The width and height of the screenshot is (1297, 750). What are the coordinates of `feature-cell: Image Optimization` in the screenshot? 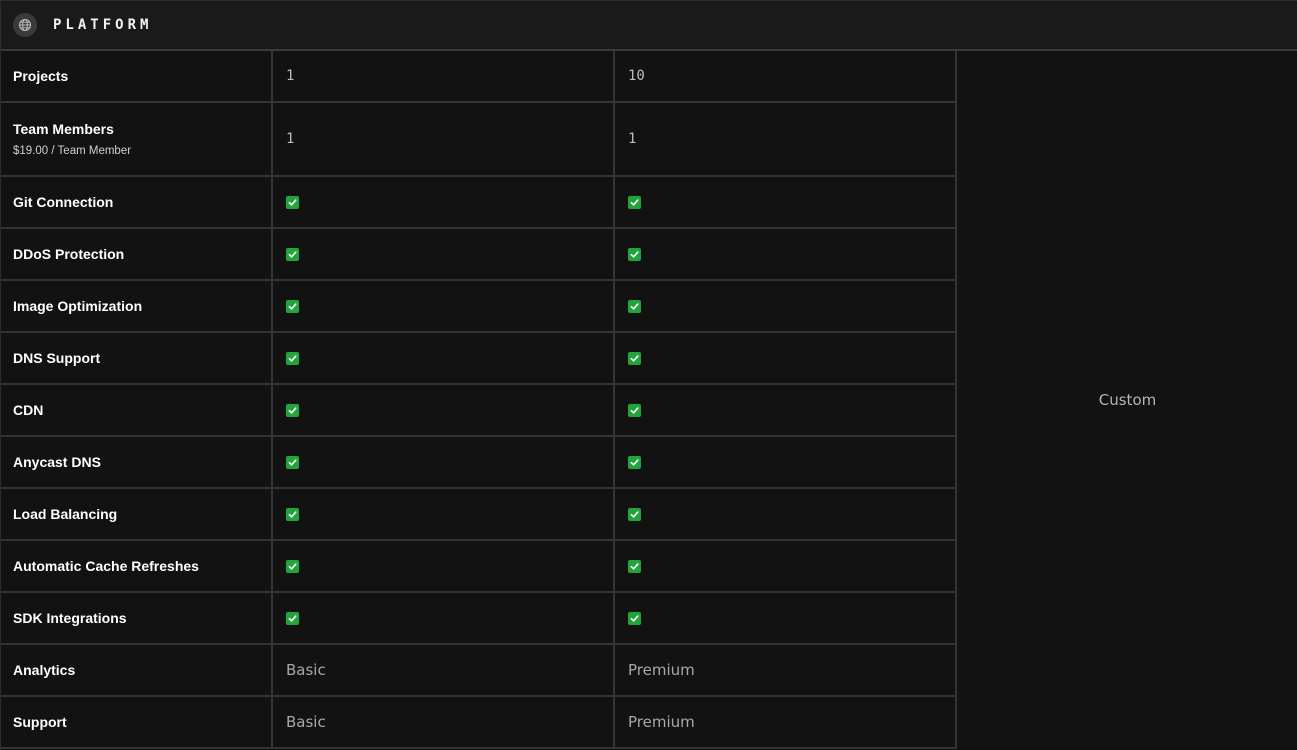 It's located at (137, 307).